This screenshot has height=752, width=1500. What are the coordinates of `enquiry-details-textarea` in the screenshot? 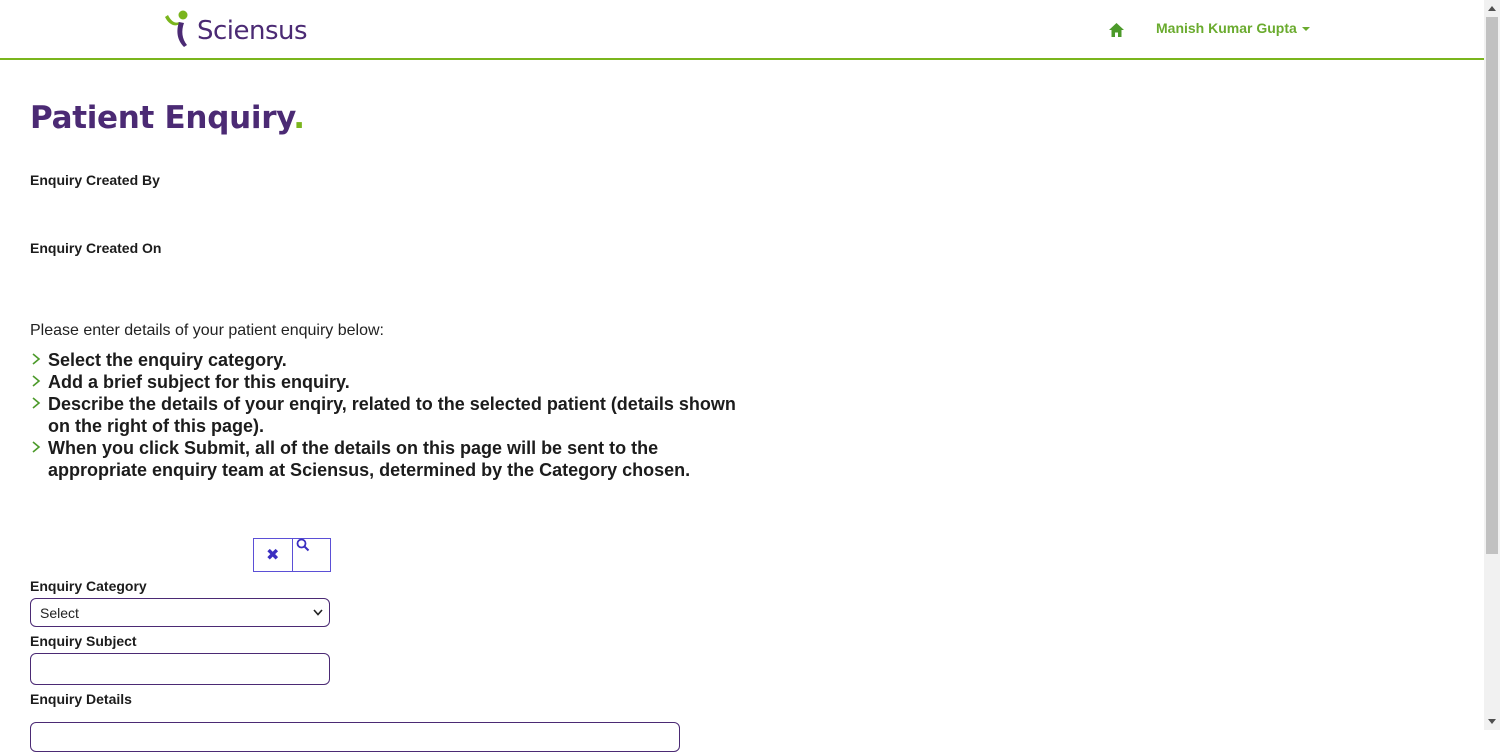 It's located at (355, 737).